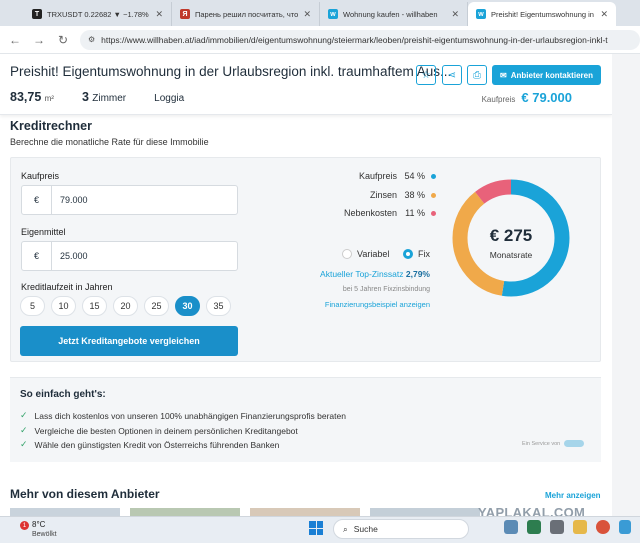 Image resolution: width=640 pixels, height=543 pixels. I want to click on calculator-title: Kreditrechner, so click(51, 126).